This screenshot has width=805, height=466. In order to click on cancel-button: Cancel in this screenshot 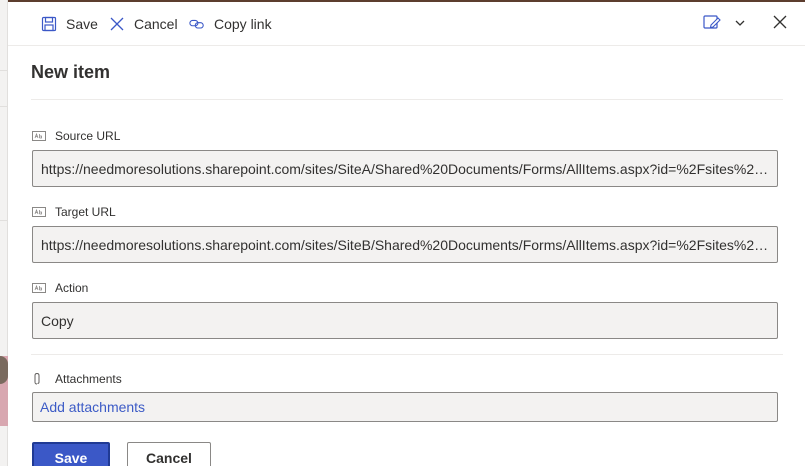, I will do `click(169, 454)`.